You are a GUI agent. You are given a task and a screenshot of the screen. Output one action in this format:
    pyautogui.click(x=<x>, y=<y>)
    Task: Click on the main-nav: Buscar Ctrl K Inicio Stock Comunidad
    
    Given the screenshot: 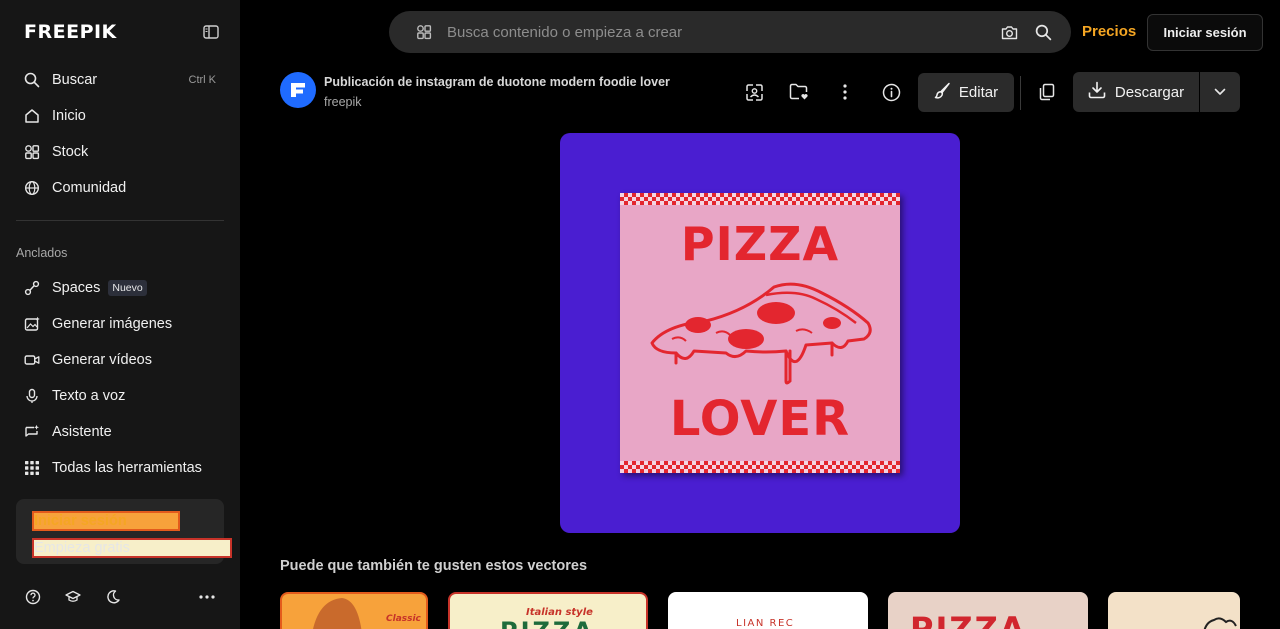 What is the action you would take?
    pyautogui.click(x=120, y=134)
    